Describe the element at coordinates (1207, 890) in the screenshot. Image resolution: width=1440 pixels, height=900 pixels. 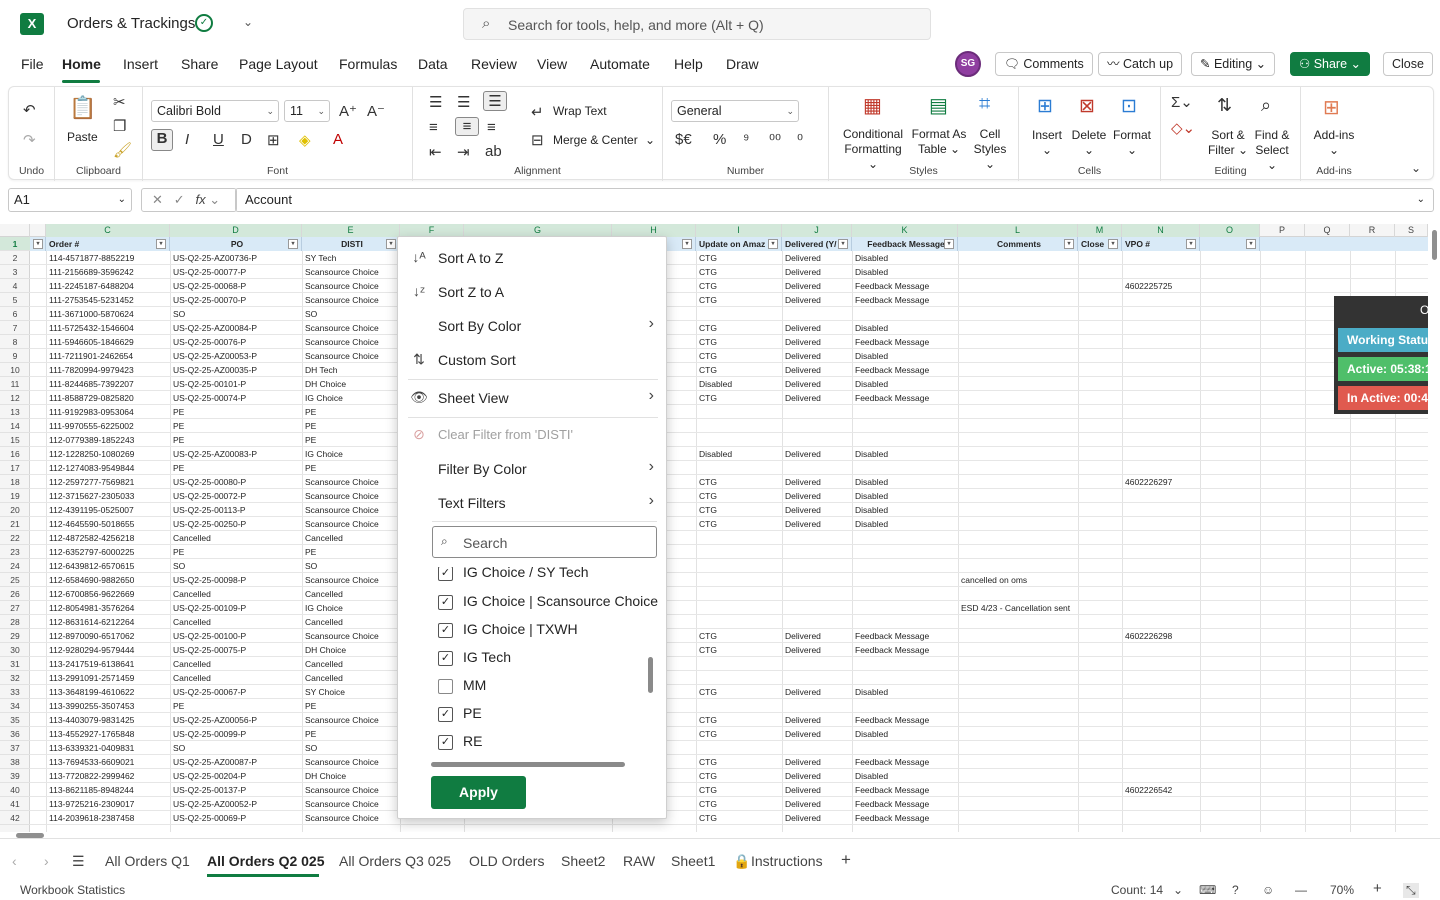
I see `keyboard-icon: ⌨` at that location.